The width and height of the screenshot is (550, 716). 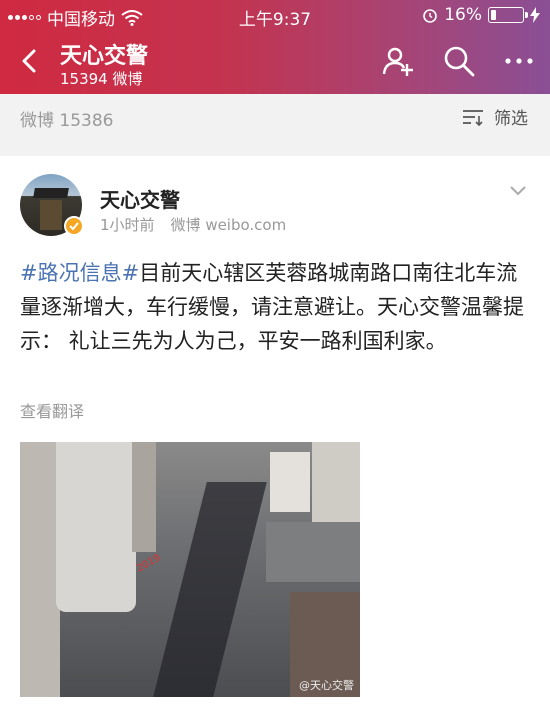 I want to click on post-source: 微博 weibo.com, so click(x=228, y=225).